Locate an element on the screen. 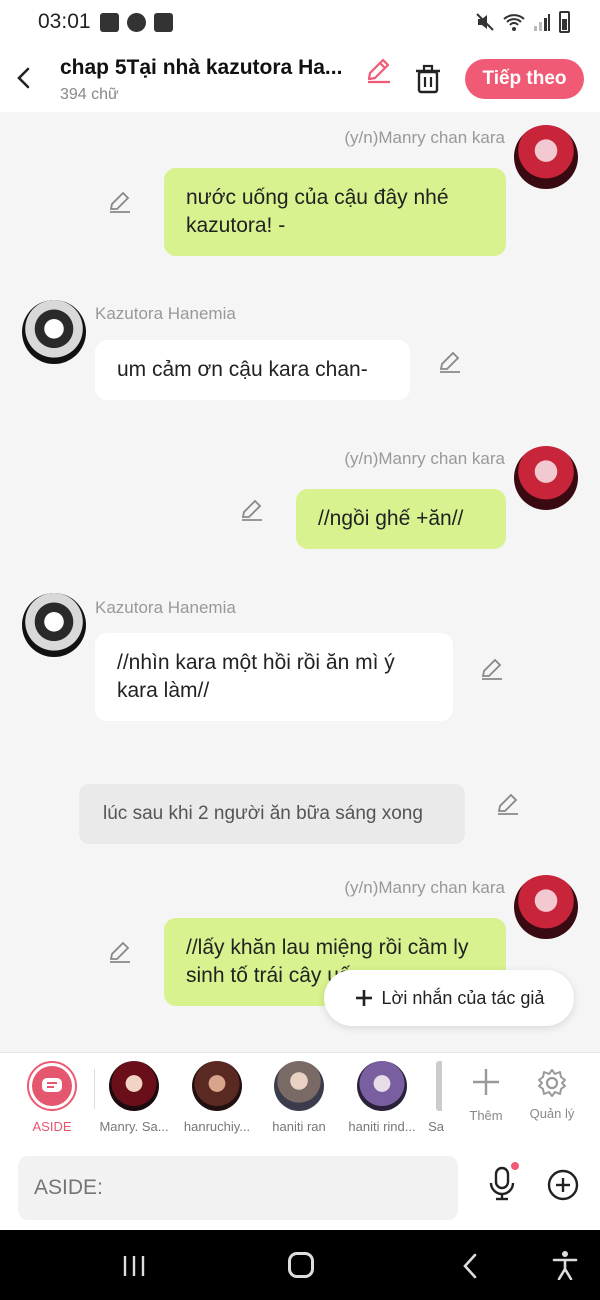 The height and width of the screenshot is (1300, 600). mute-icon is located at coordinates (485, 22).